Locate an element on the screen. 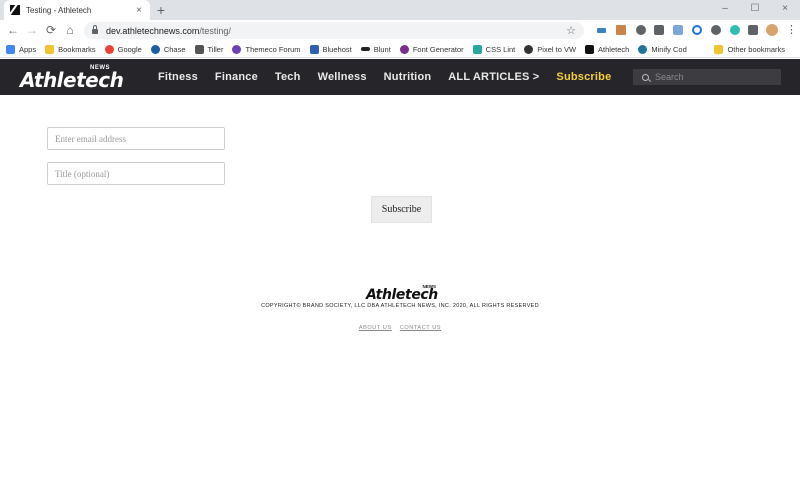 This screenshot has height=501, width=800. extension-cloud-icon is located at coordinates (641, 30).